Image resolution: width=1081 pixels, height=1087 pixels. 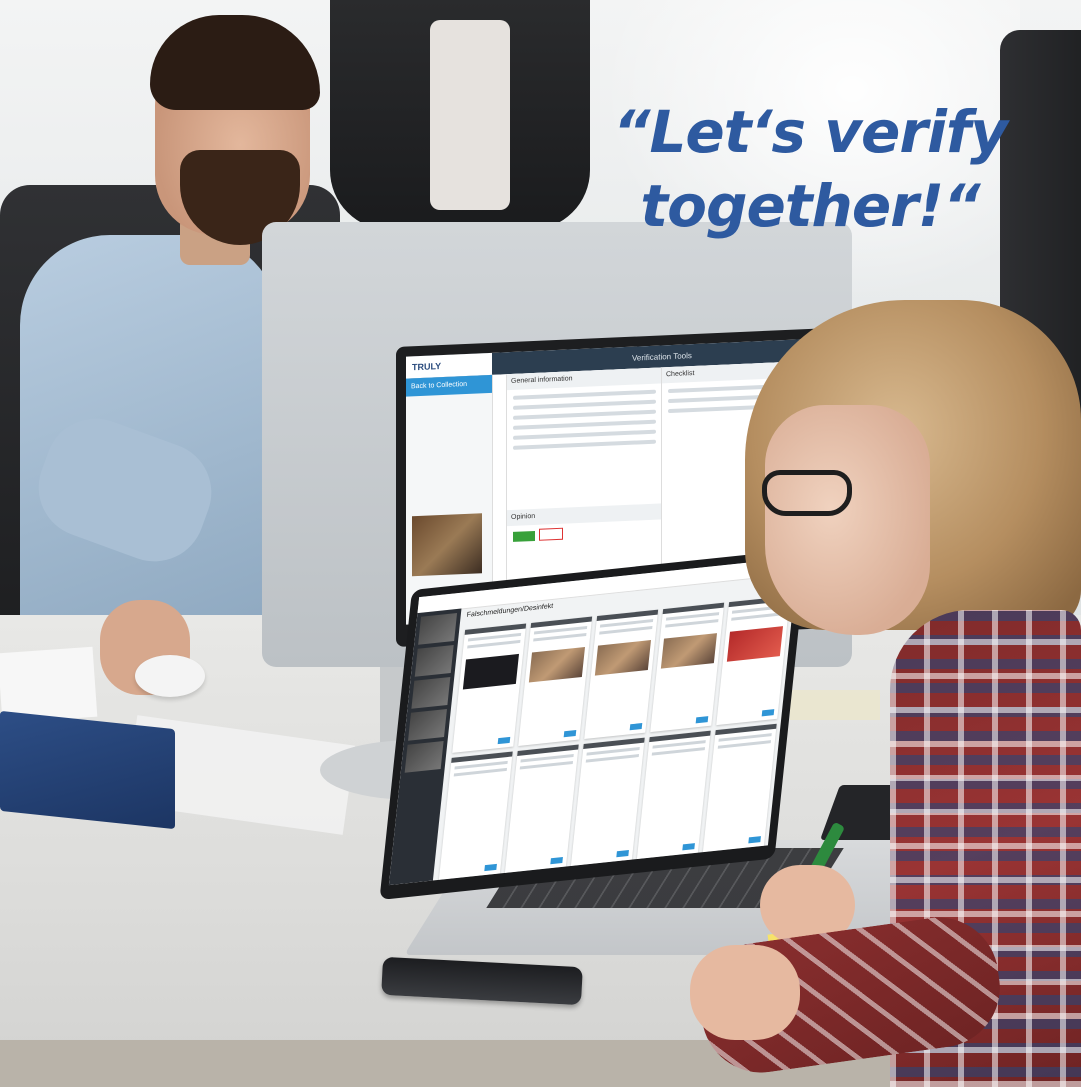 I want to click on blue-folder, so click(x=87, y=770).